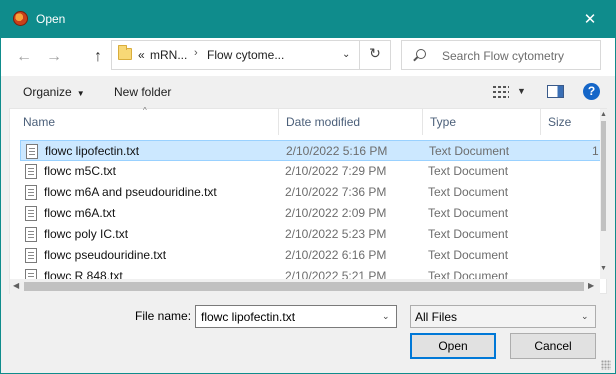 Image resolution: width=616 pixels, height=374 pixels. I want to click on file-name-value: flowc lipofectin.txt, so click(248, 317).